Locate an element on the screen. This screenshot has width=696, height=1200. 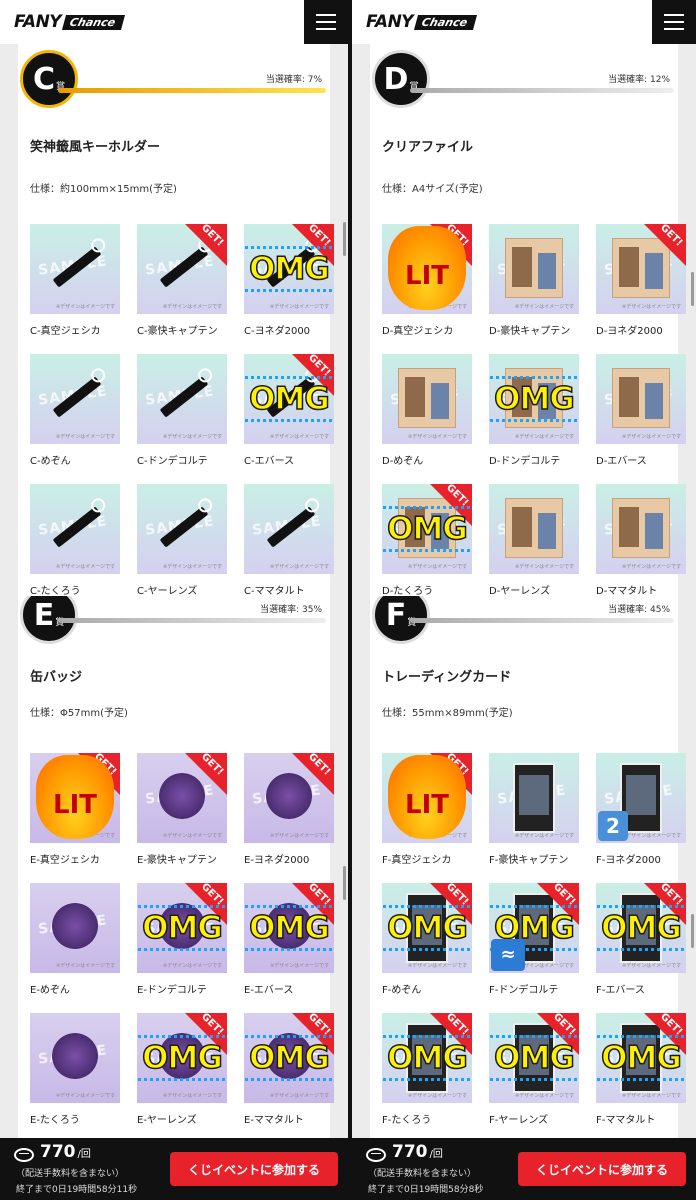
prize-item: SAMPLE※デザインはイメージですGET!OMG E-ヤーレンズ is located at coordinates (182, 1072).